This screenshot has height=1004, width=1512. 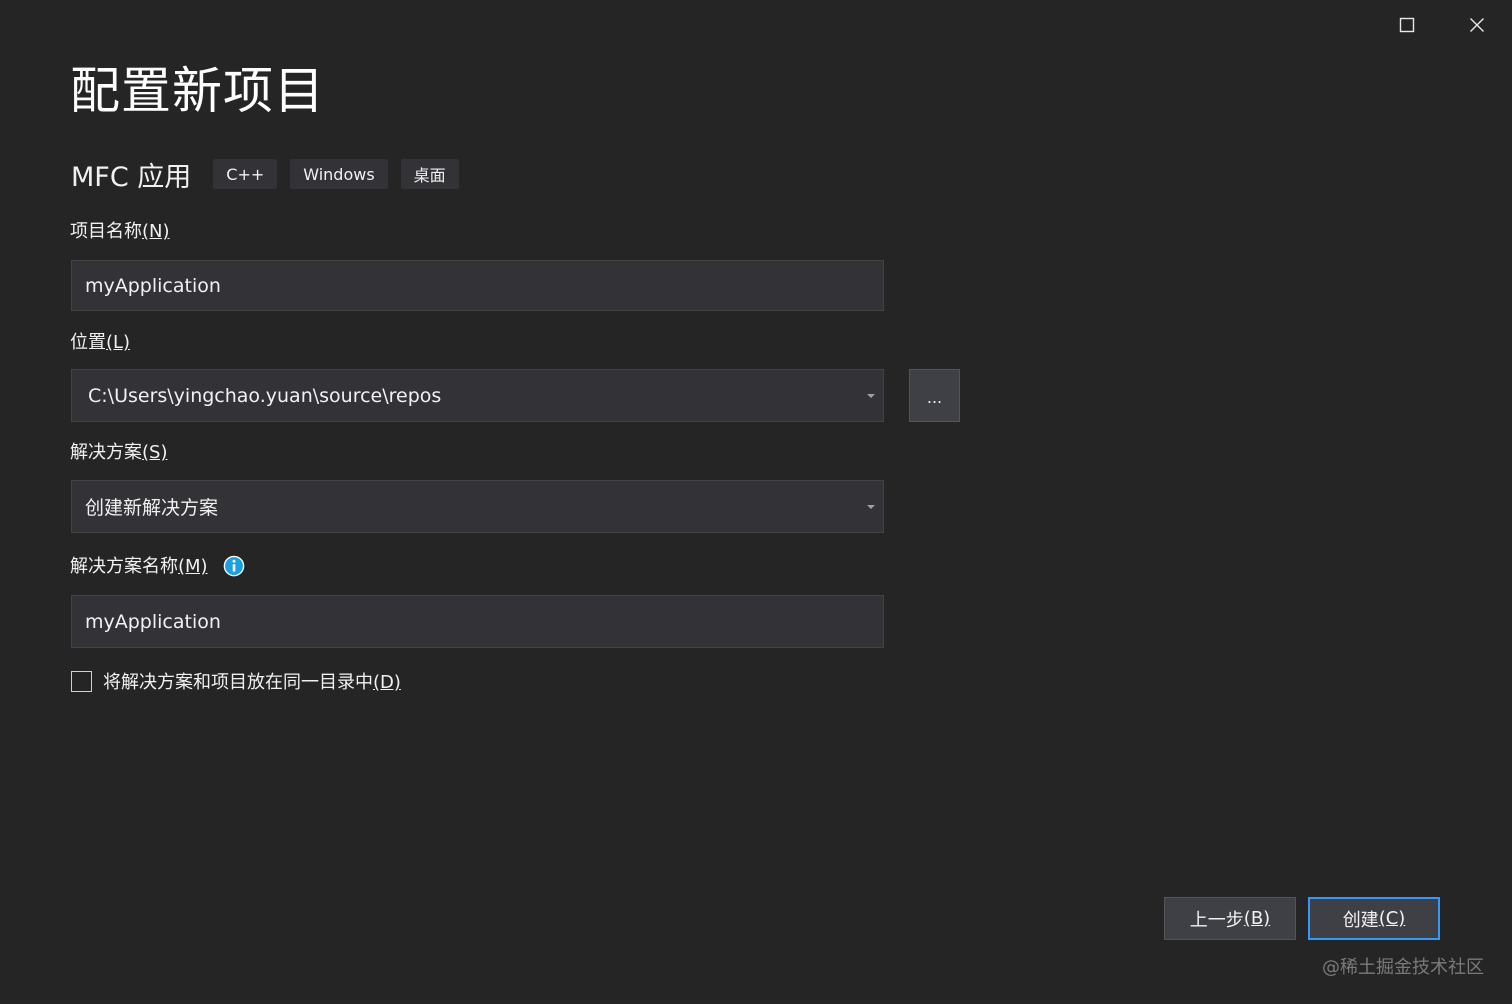 I want to click on project-name-input, so click(x=484, y=285).